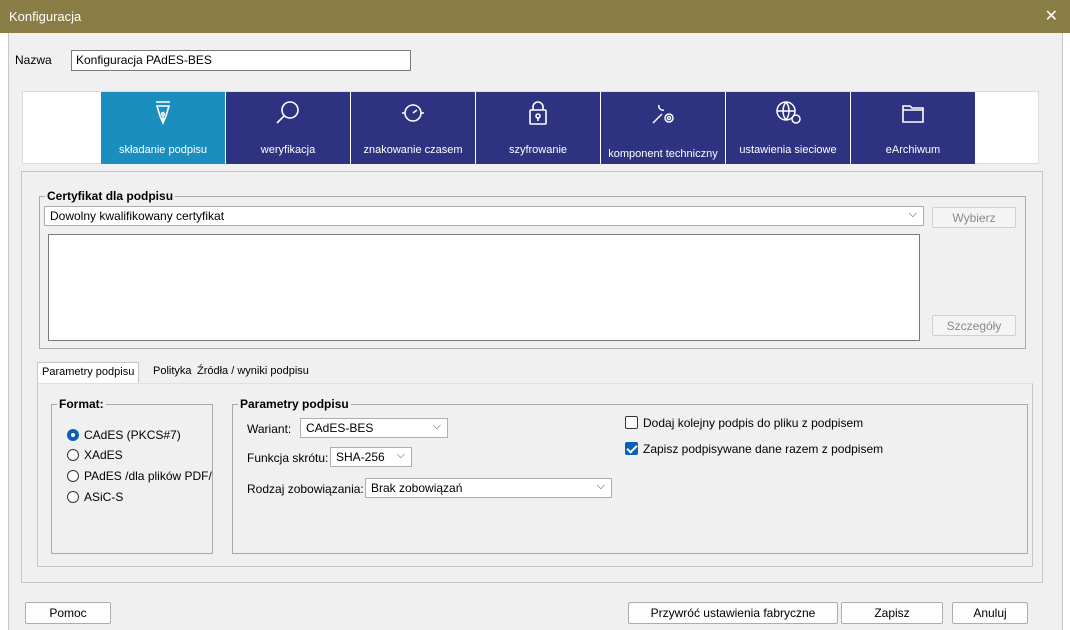  What do you see at coordinates (288, 128) in the screenshot?
I see `tile-verification: weryfikacja` at bounding box center [288, 128].